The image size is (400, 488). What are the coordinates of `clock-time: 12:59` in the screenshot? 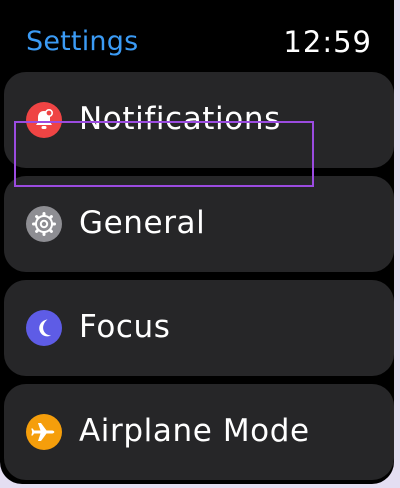 It's located at (327, 42).